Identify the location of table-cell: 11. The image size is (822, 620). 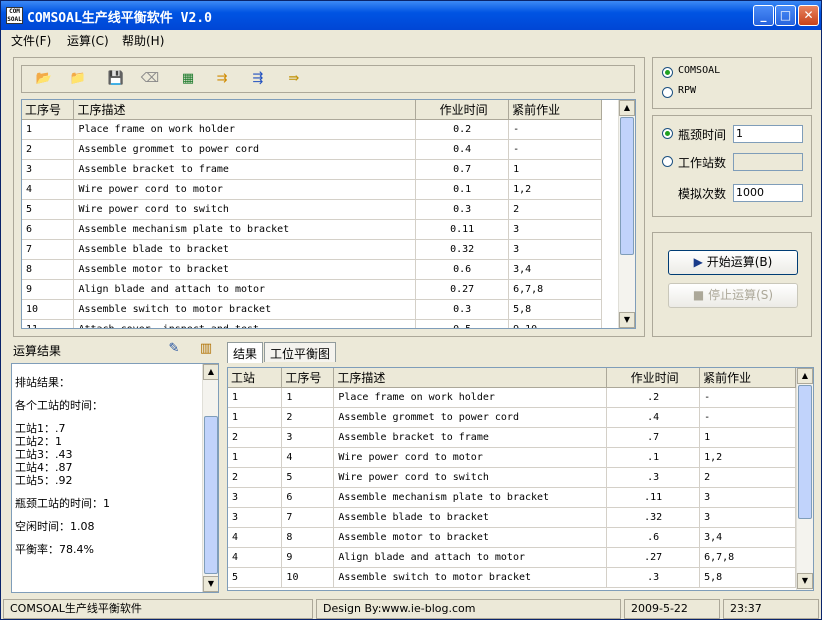
(48, 323).